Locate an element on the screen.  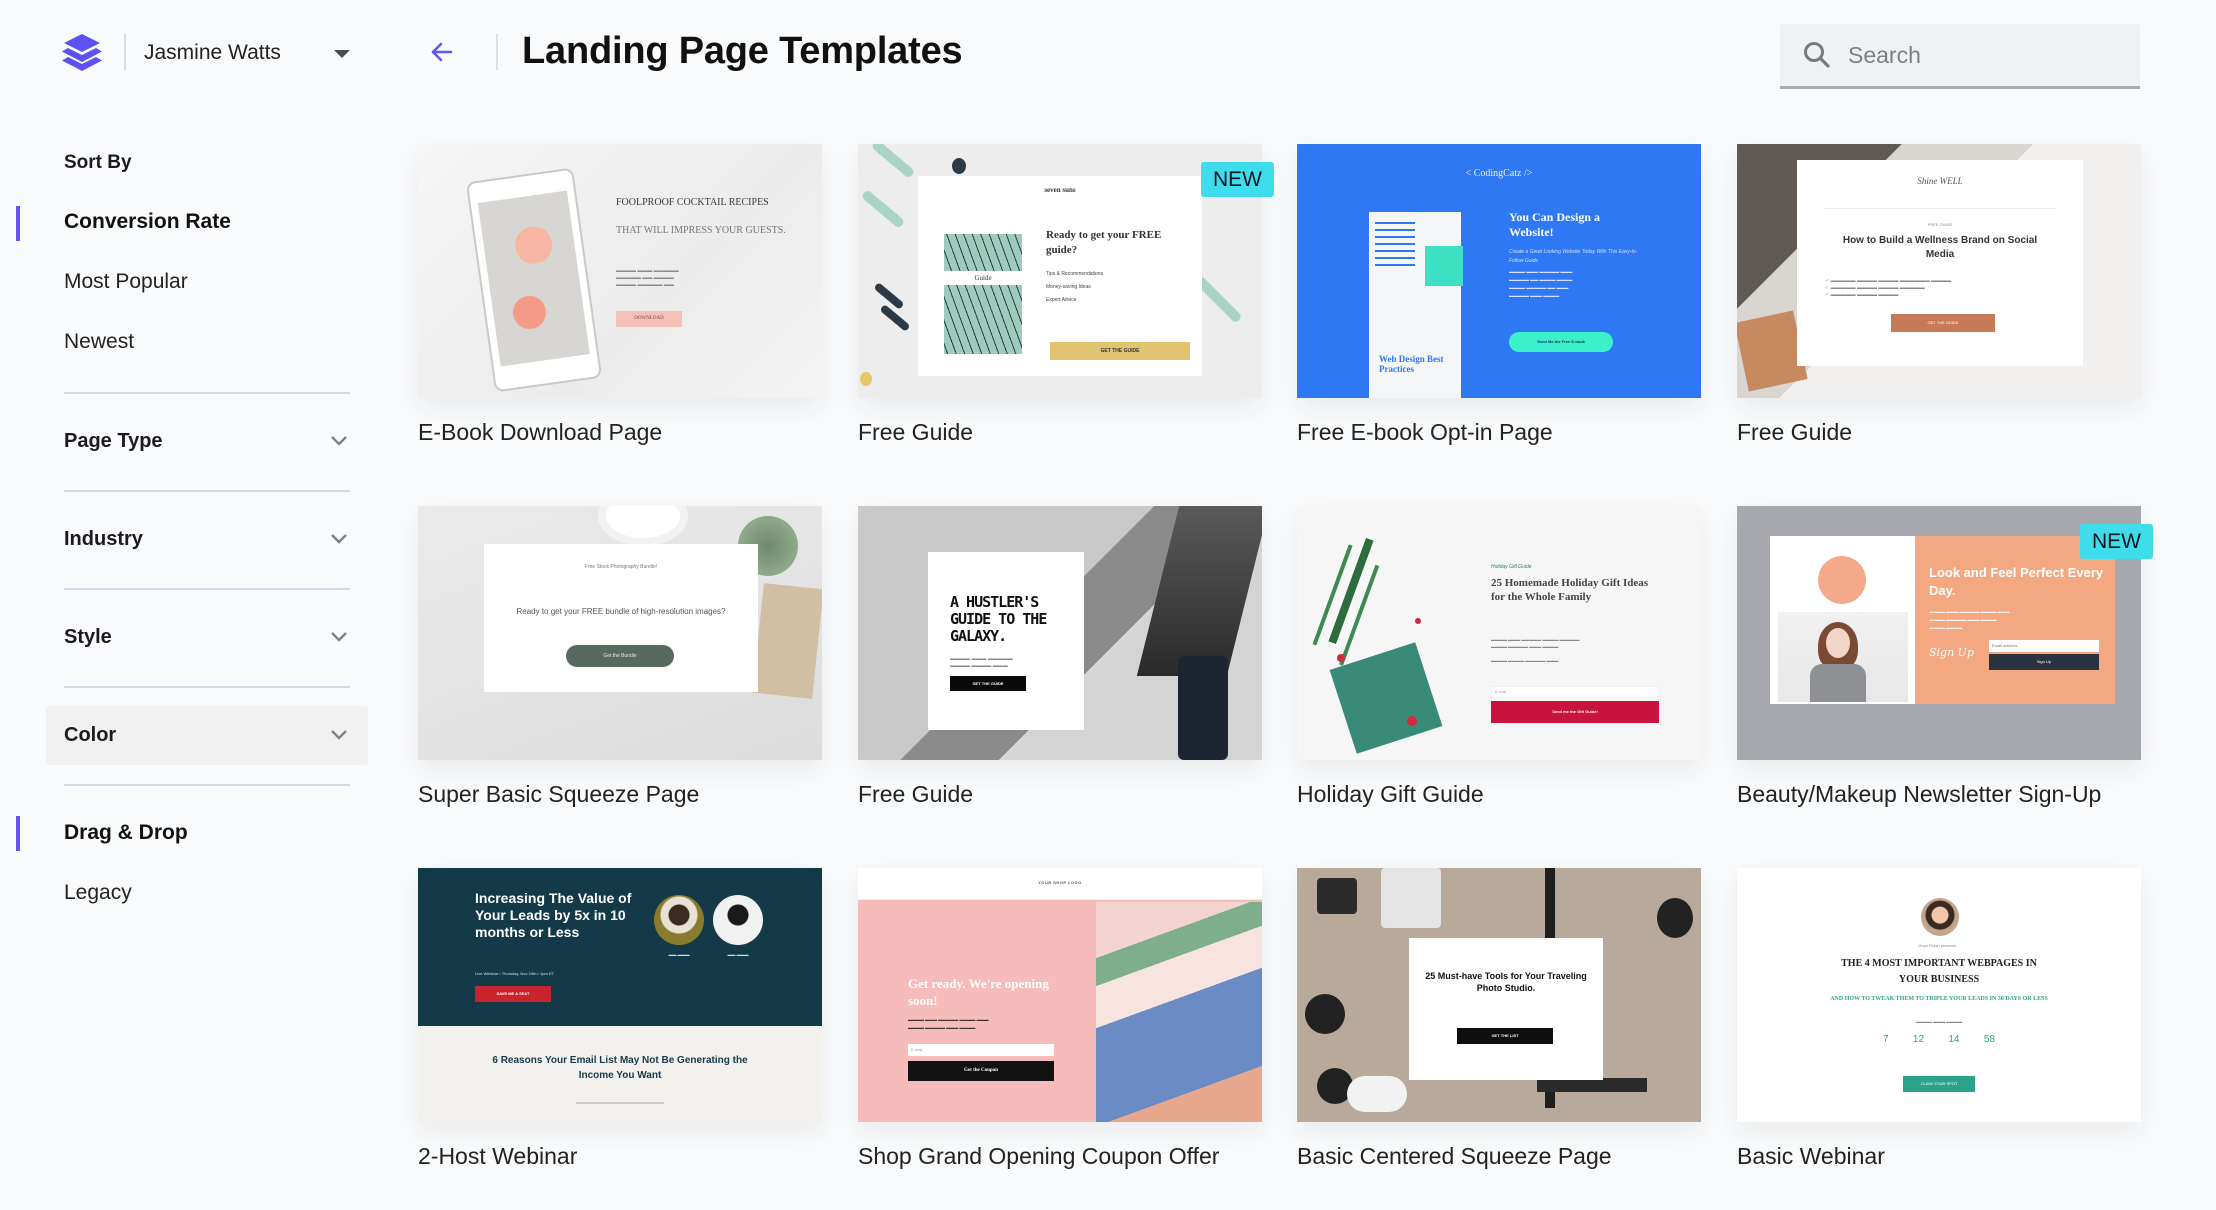
filter-industry: Industry is located at coordinates (207, 539).